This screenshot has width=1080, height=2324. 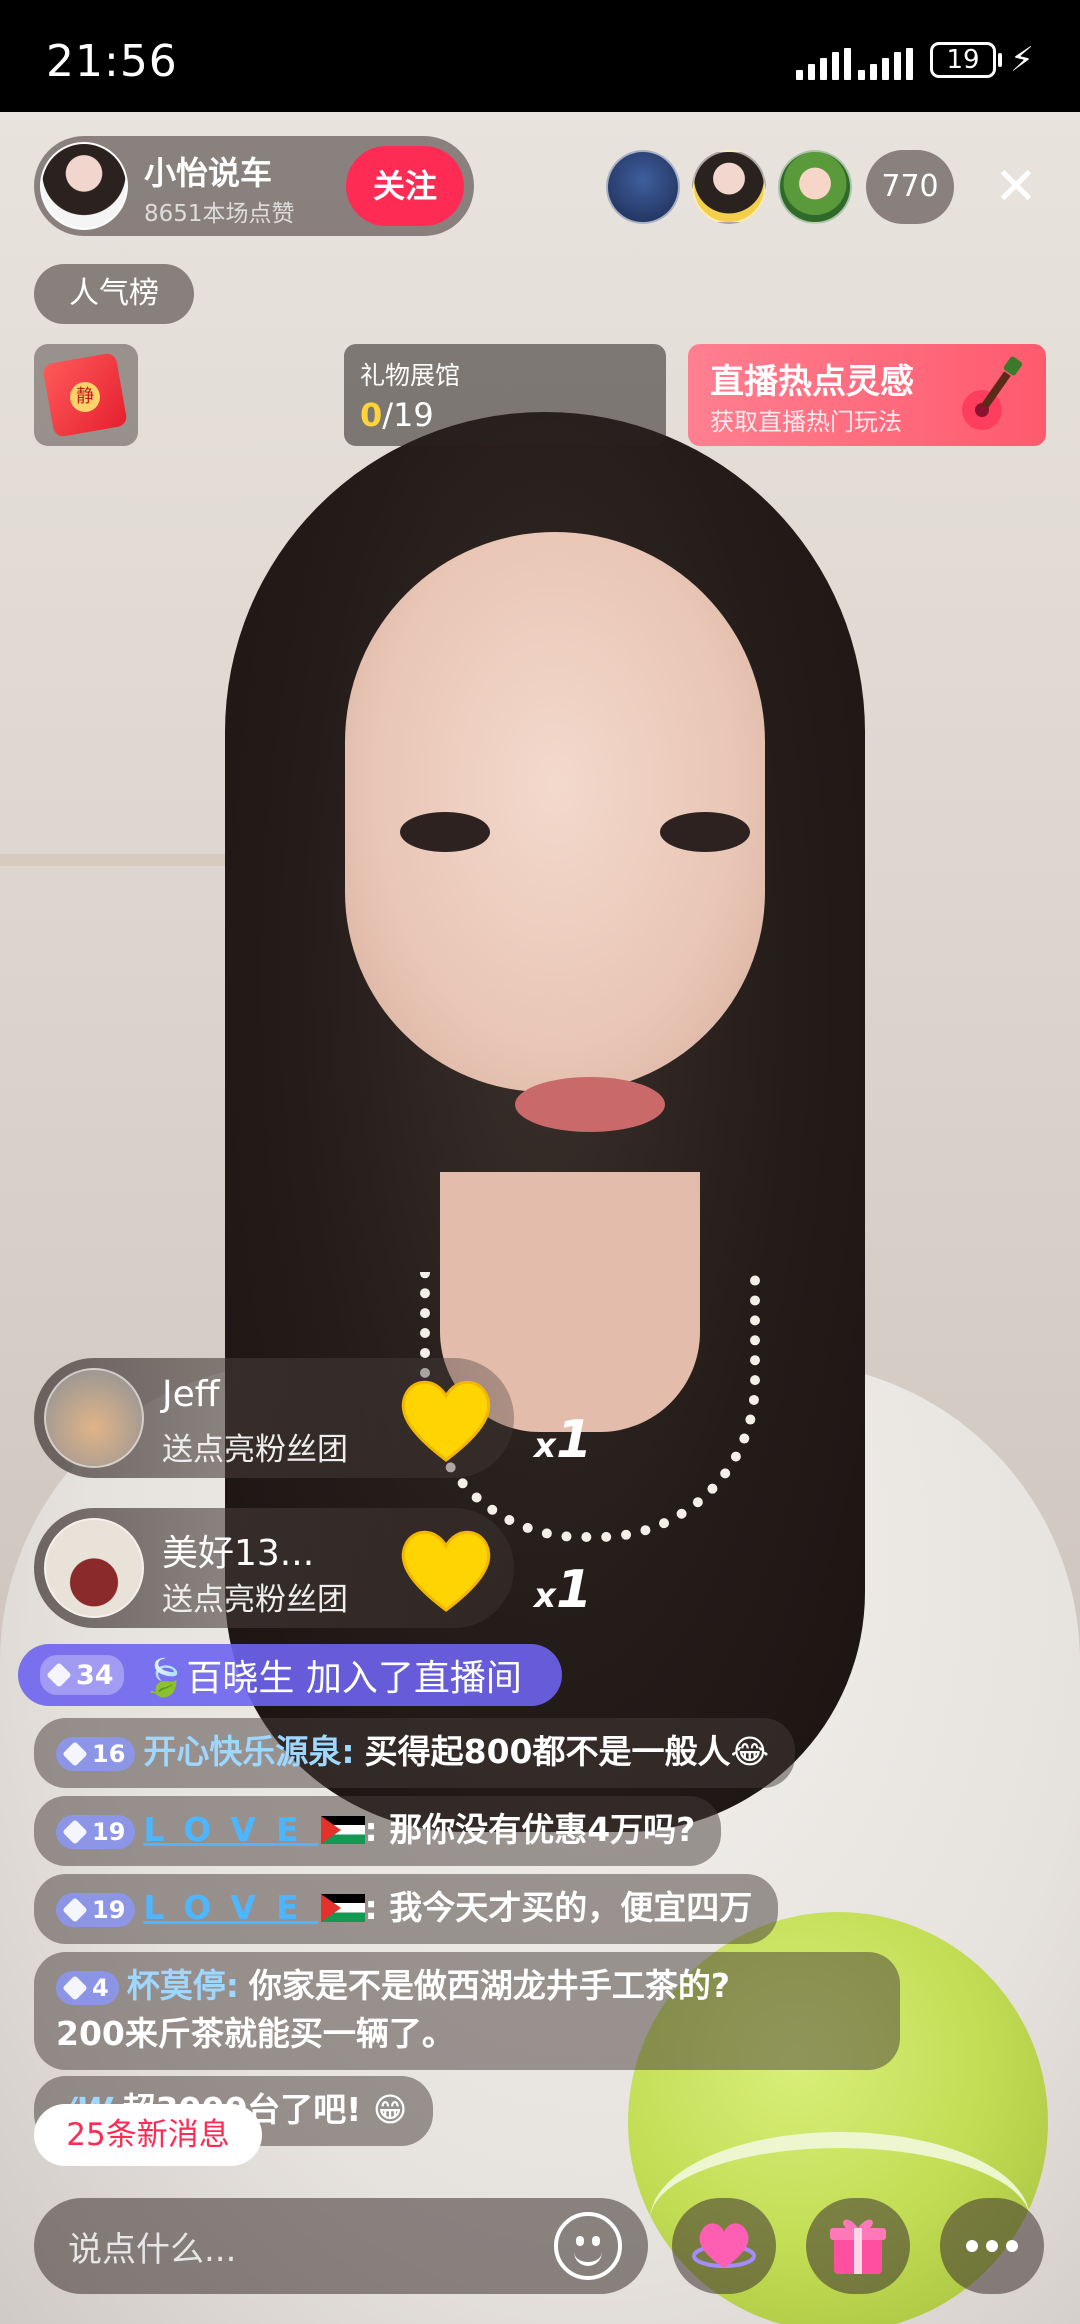 I want to click on chat-comment: 4 杯莫停: 你家是不是做西湖龙井手工茶的? 200来斤茶就能买一辆了。, so click(x=467, y=2011).